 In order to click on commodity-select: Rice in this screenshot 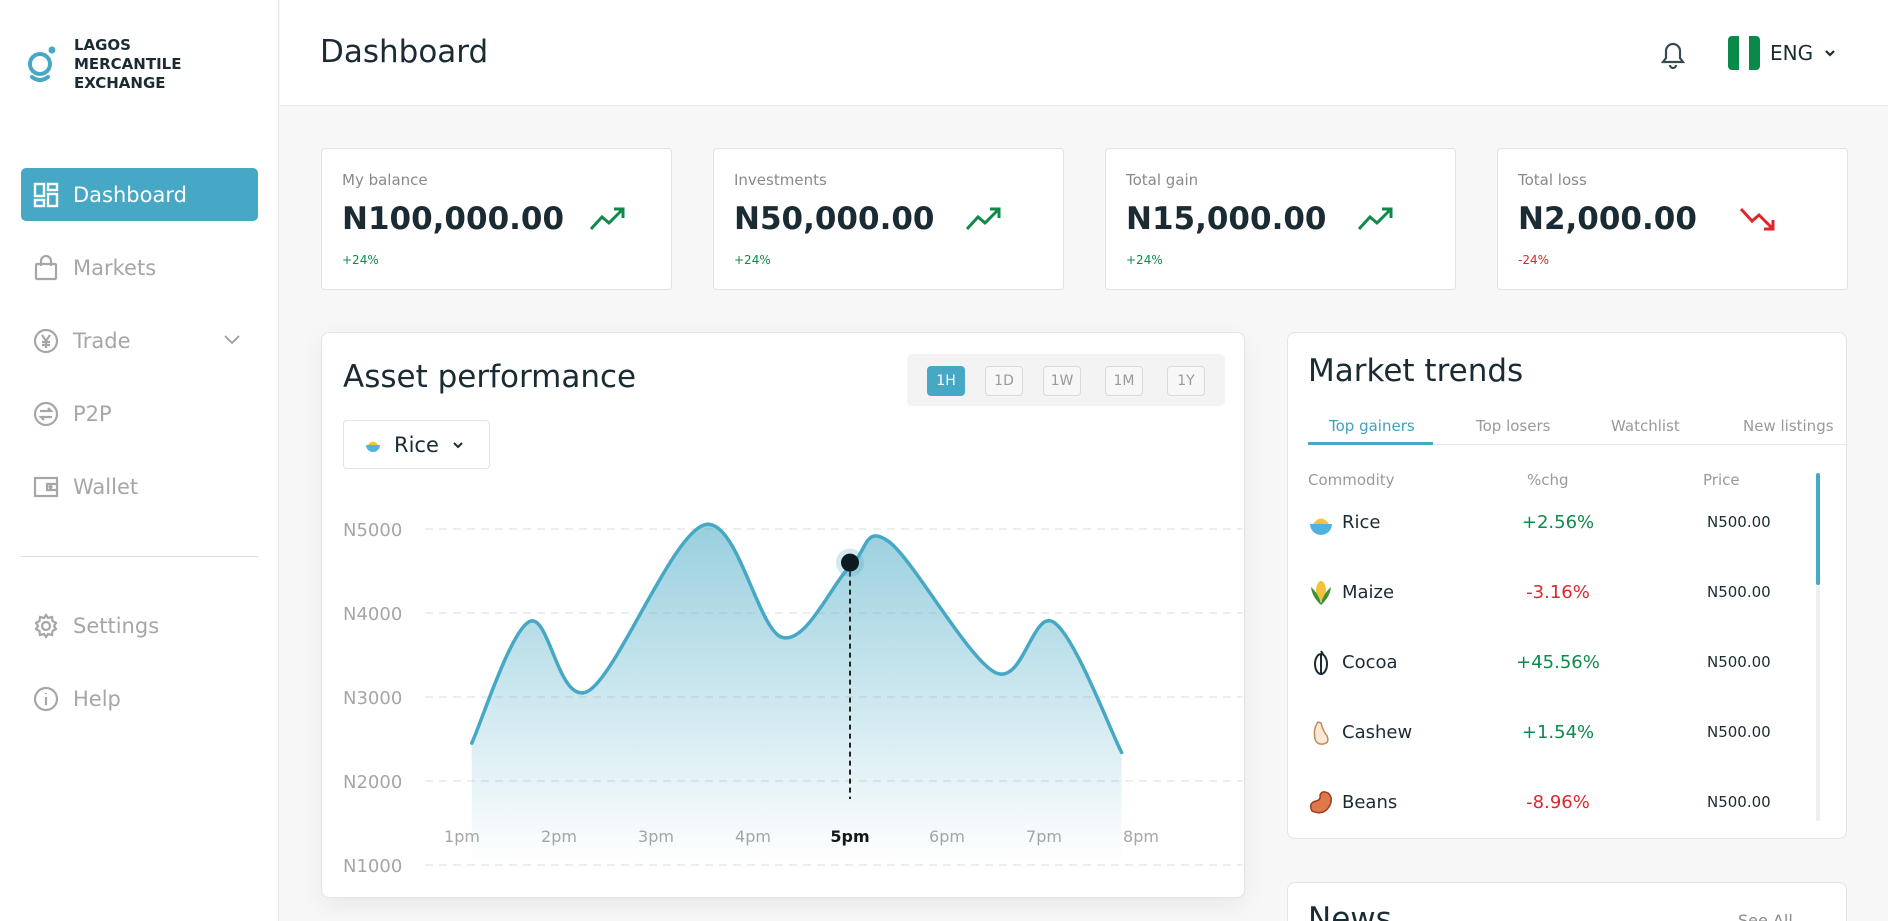, I will do `click(416, 444)`.